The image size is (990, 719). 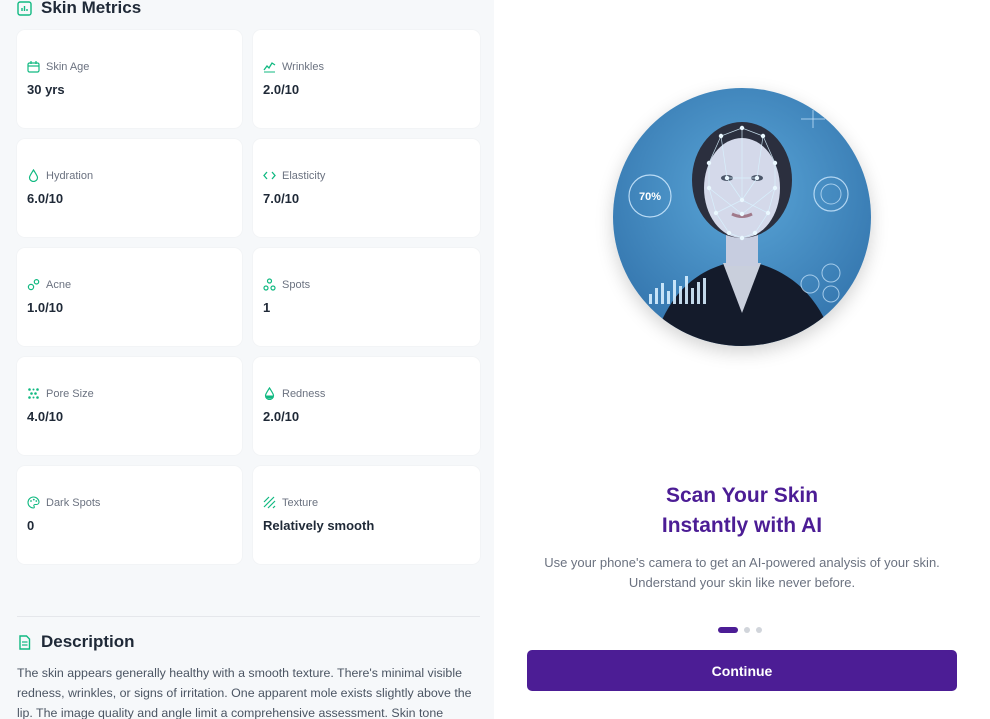 I want to click on droplet-icon, so click(x=33, y=175).